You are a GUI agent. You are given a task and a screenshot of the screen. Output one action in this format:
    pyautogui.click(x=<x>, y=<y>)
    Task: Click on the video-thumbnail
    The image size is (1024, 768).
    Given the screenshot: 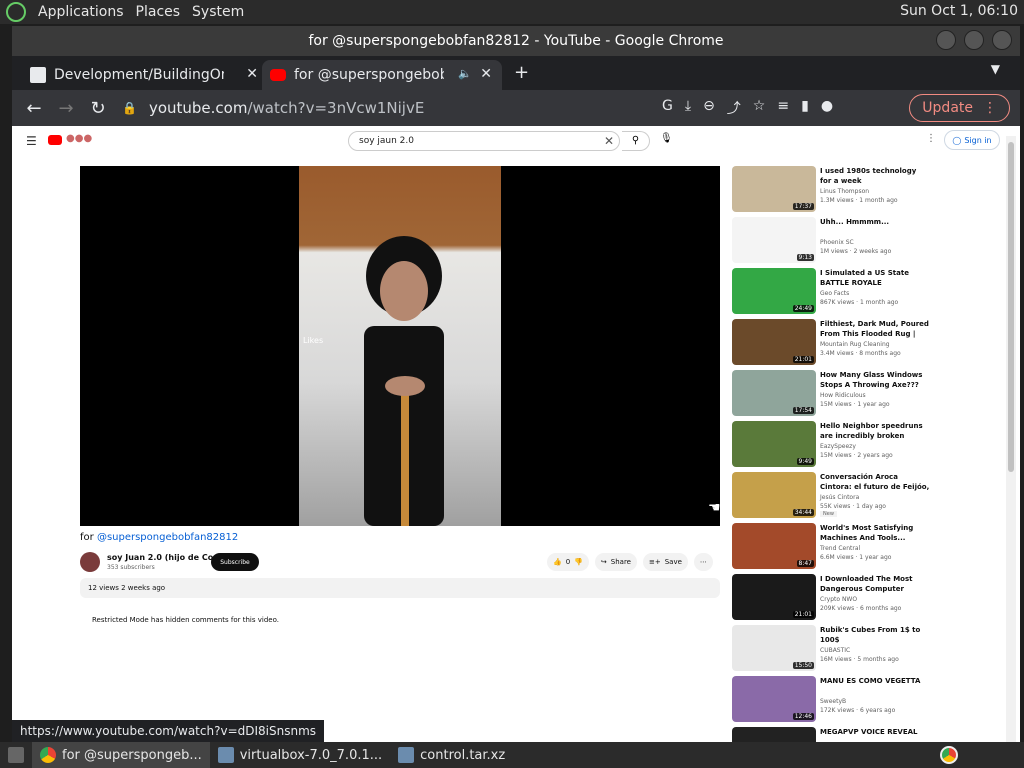 What is the action you would take?
    pyautogui.click(x=774, y=734)
    